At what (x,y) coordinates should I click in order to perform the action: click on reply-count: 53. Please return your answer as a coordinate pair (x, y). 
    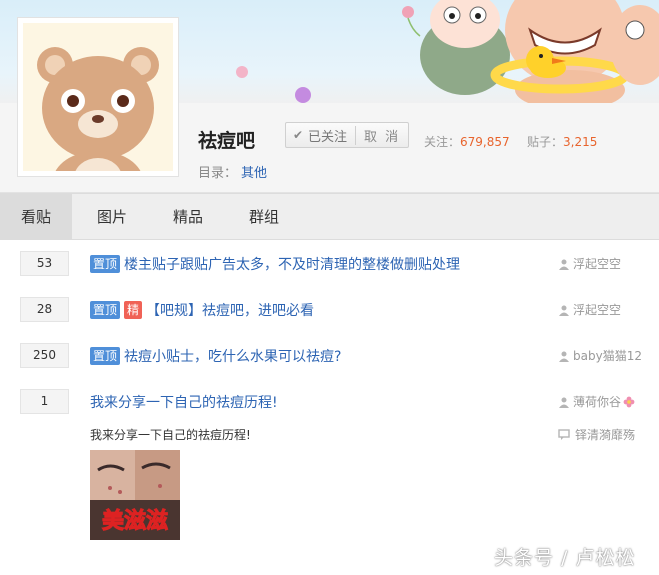
    Looking at the image, I should click on (44, 263).